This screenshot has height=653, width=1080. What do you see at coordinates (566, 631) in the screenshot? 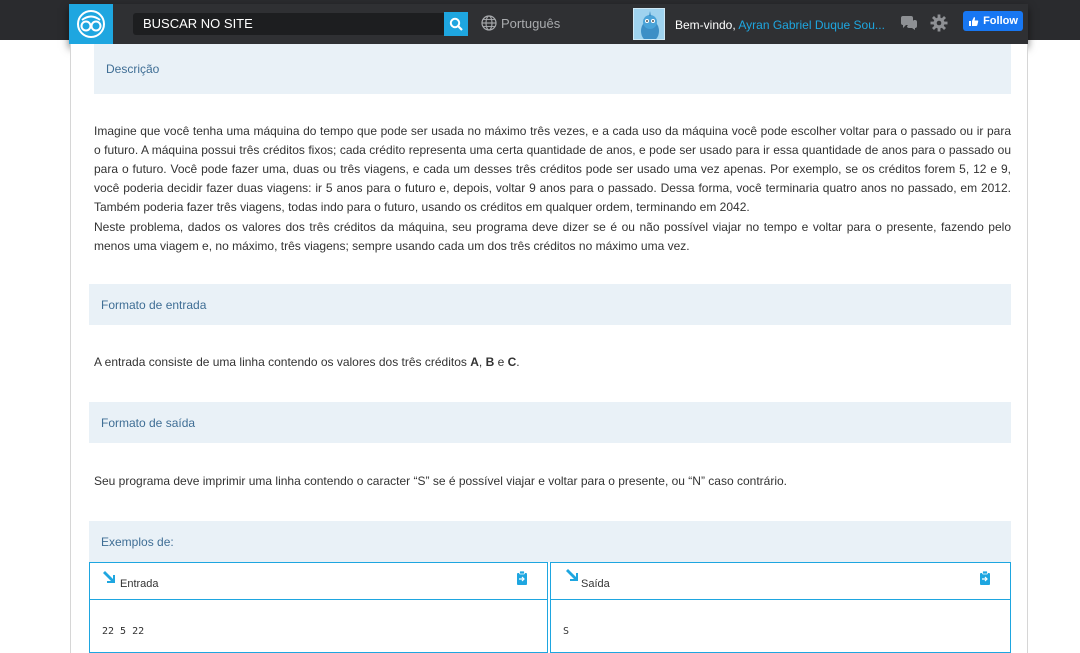
I see `example-output-value: S` at bounding box center [566, 631].